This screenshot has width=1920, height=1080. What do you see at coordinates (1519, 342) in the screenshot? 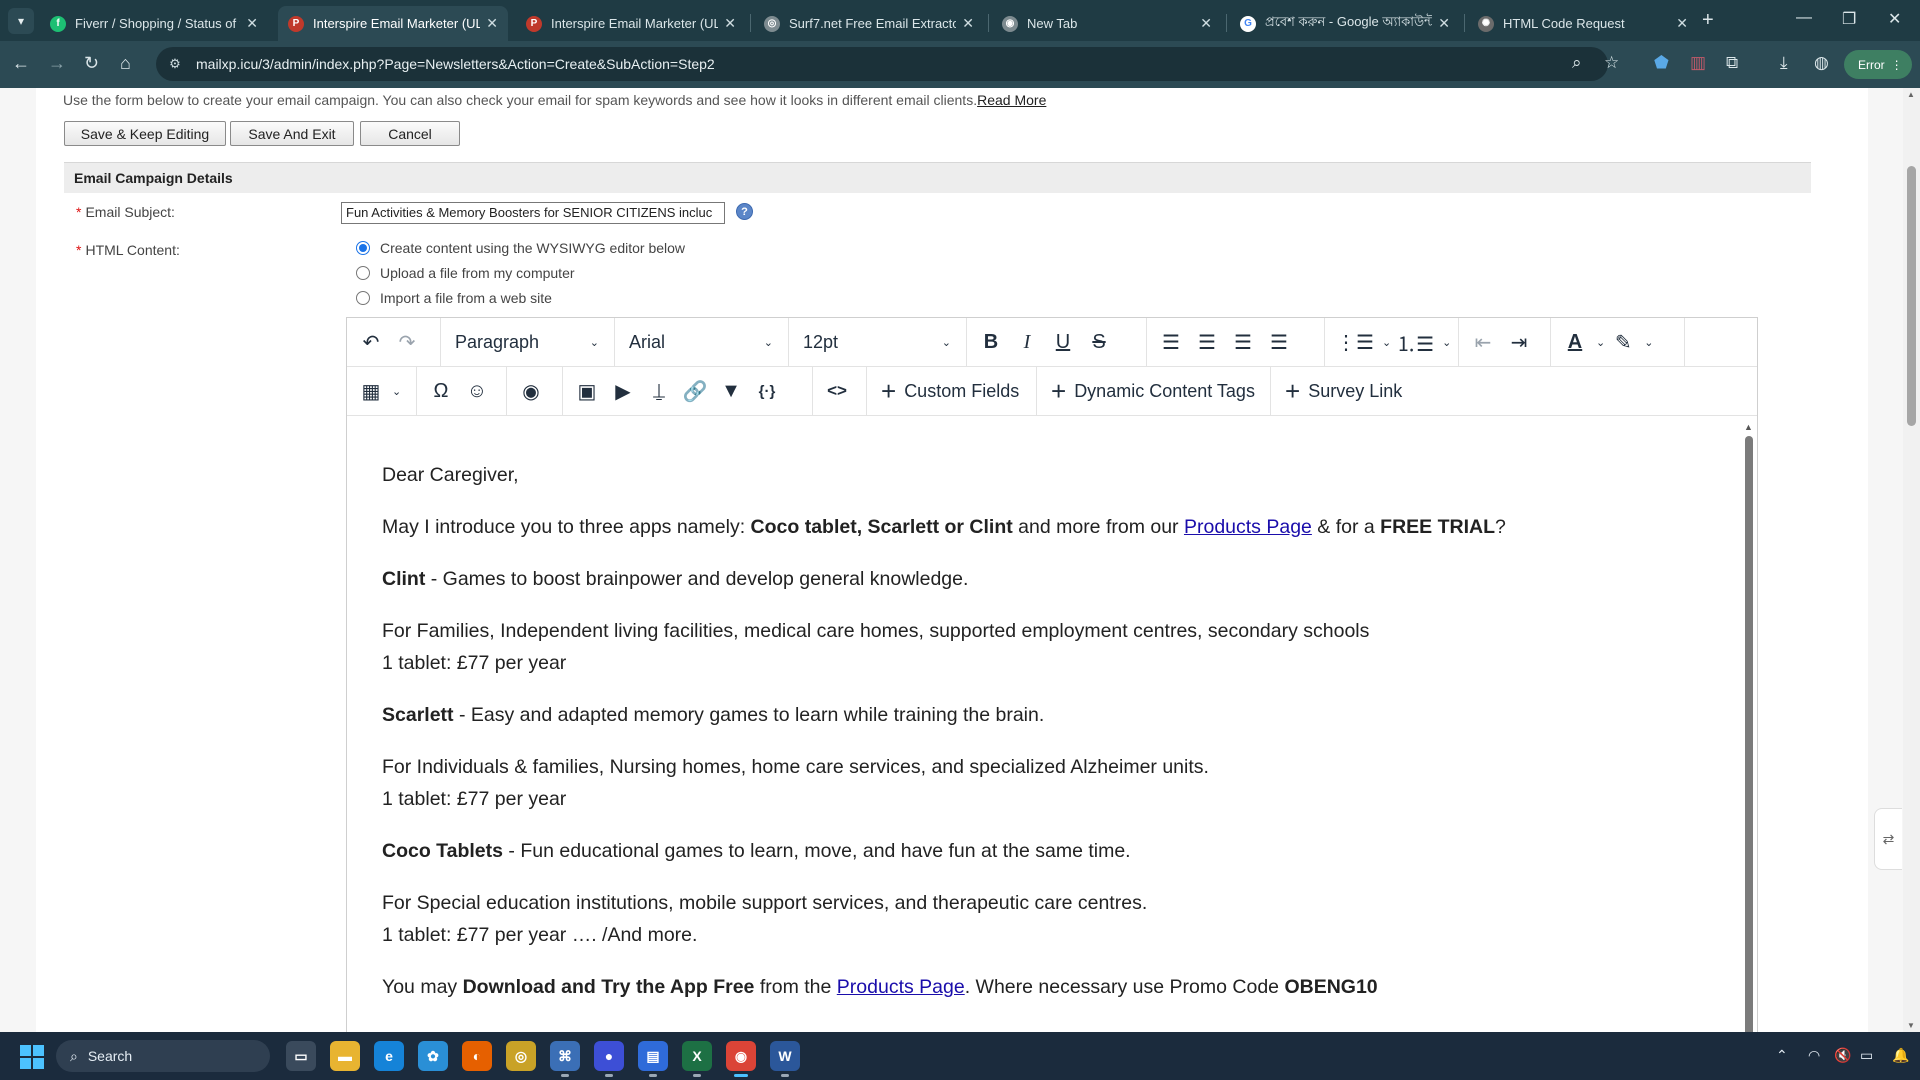
I see `indent-icon: ⇥` at bounding box center [1519, 342].